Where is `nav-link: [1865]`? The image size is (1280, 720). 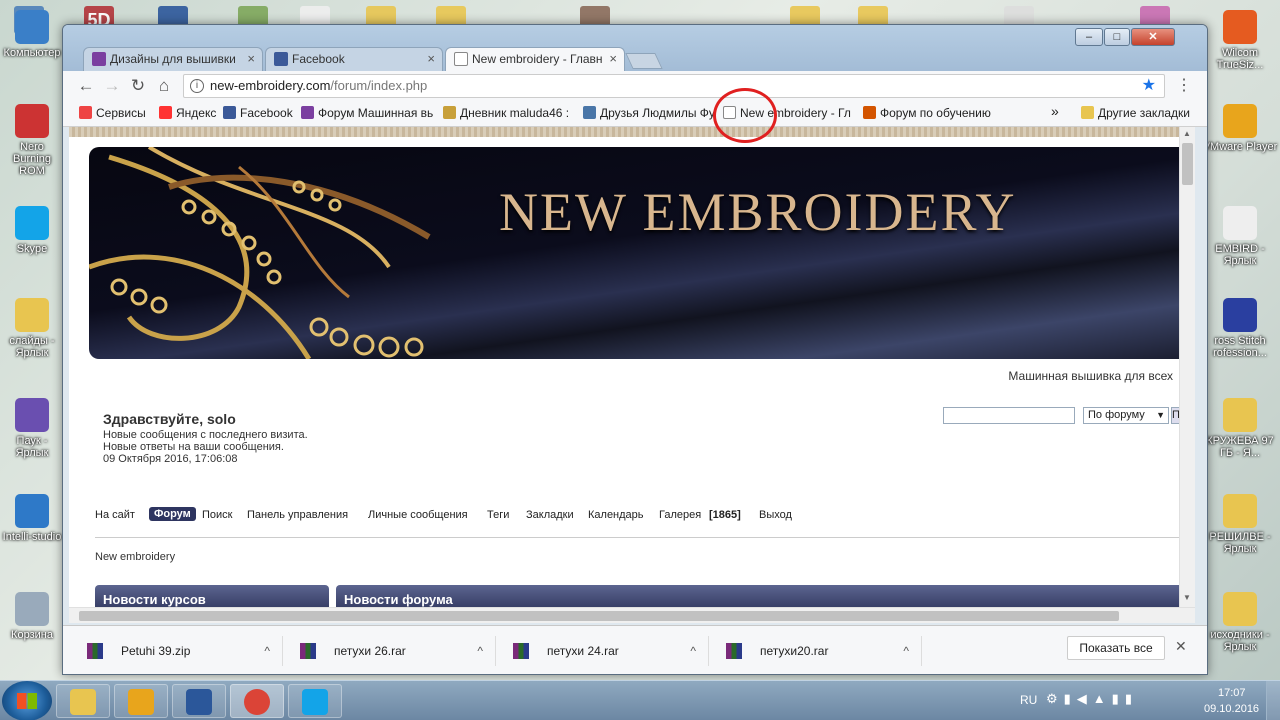 nav-link: [1865] is located at coordinates (725, 515).